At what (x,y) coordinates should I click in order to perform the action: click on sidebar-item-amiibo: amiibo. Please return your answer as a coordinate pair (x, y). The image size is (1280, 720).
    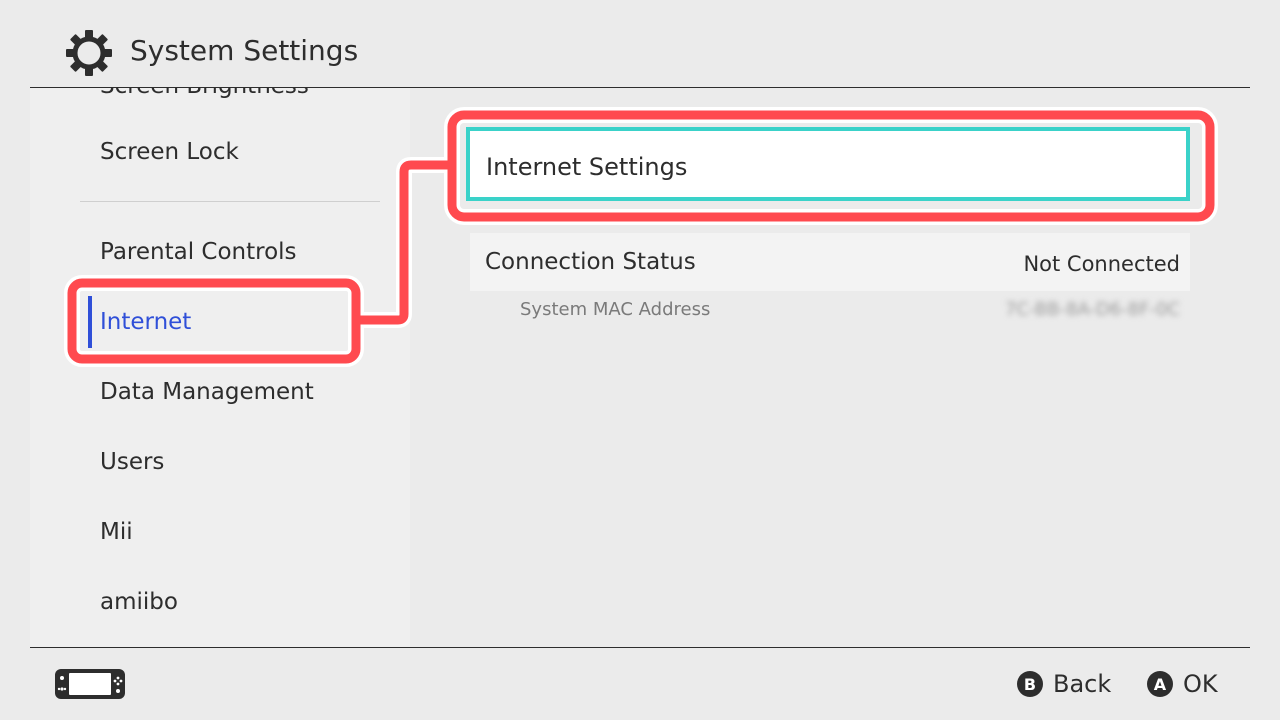
    Looking at the image, I should click on (139, 602).